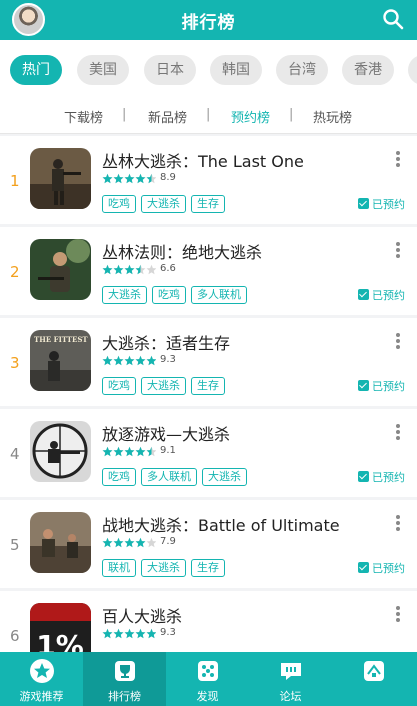 The height and width of the screenshot is (706, 417). What do you see at coordinates (168, 541) in the screenshot?
I see `rating-value: 7.9` at bounding box center [168, 541].